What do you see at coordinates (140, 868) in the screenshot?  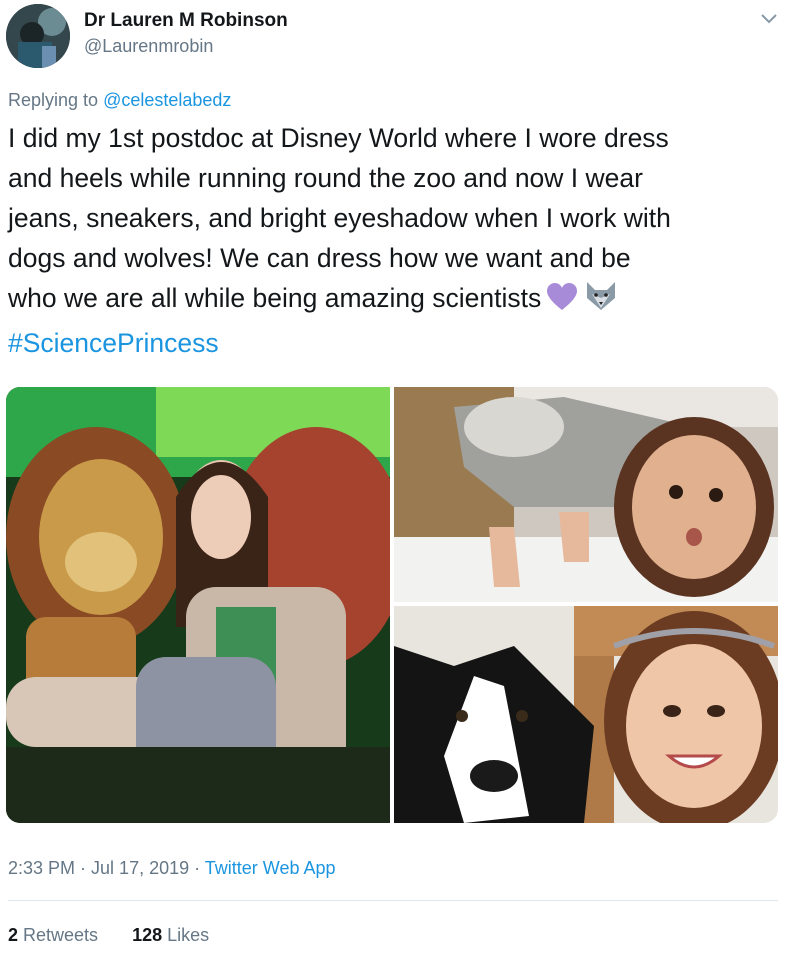 I see `tweet-date: Jul 17, 2019` at bounding box center [140, 868].